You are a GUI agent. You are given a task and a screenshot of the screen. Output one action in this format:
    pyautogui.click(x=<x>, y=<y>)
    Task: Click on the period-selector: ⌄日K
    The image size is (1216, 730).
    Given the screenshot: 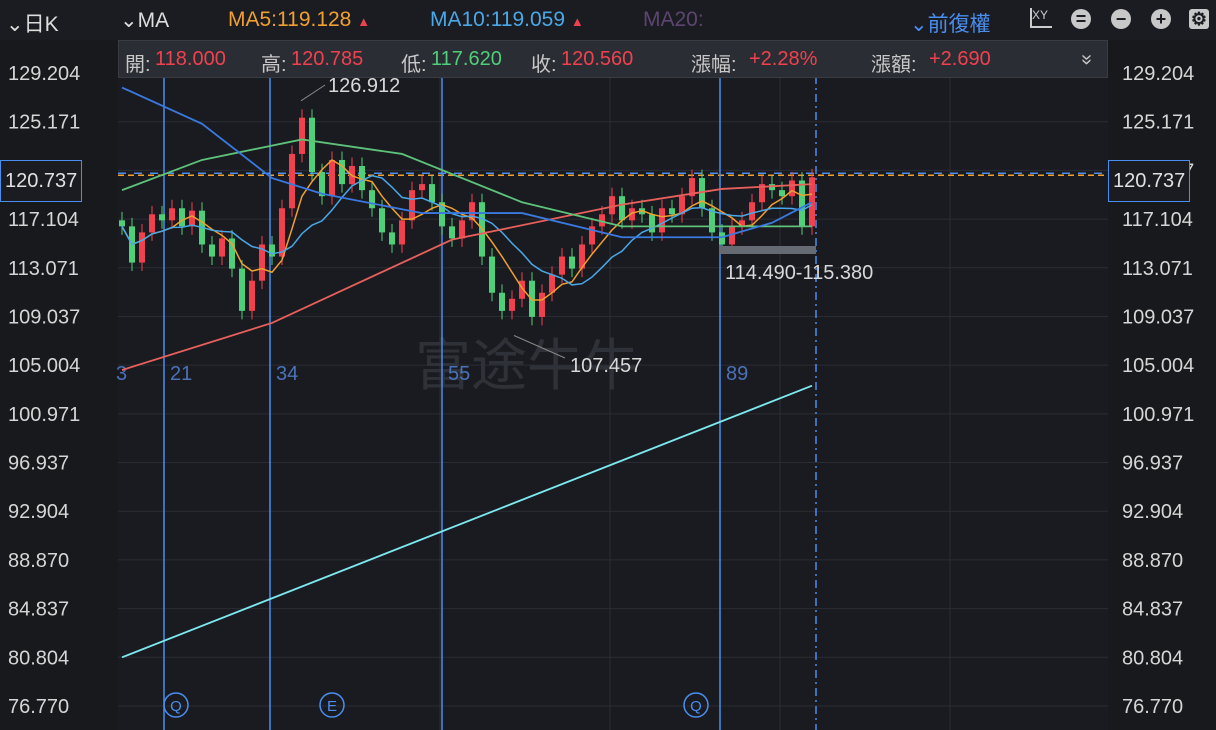 What is the action you would take?
    pyautogui.click(x=32, y=23)
    